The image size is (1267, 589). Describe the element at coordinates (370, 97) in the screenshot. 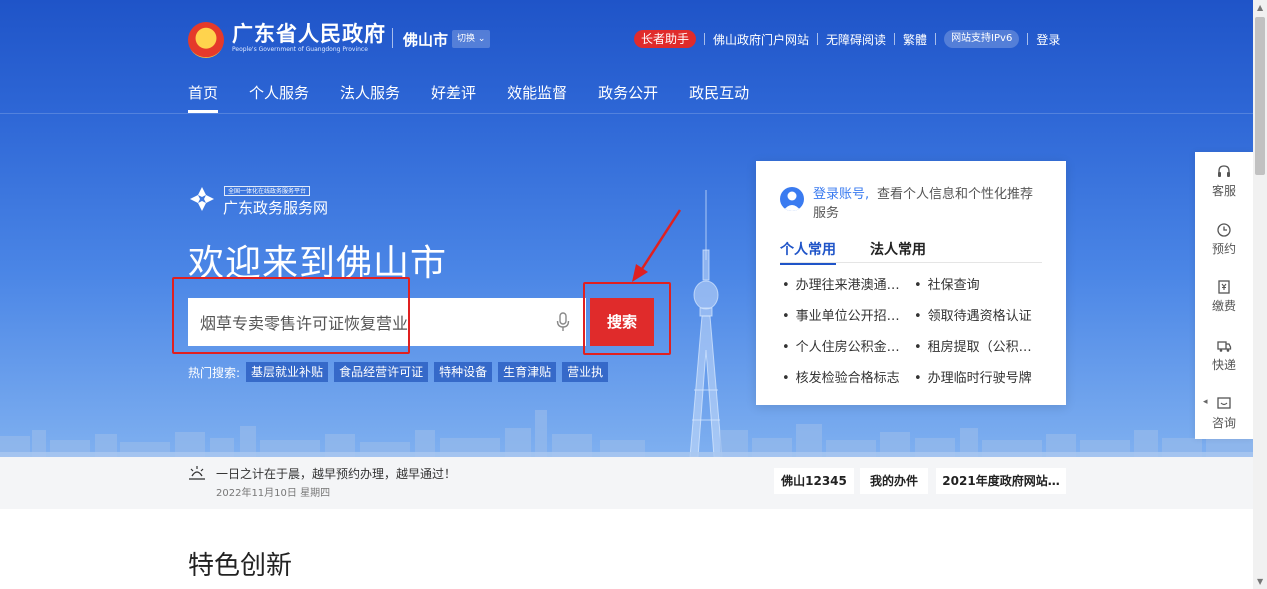

I see `nav-corporate-services: 法人服务` at that location.